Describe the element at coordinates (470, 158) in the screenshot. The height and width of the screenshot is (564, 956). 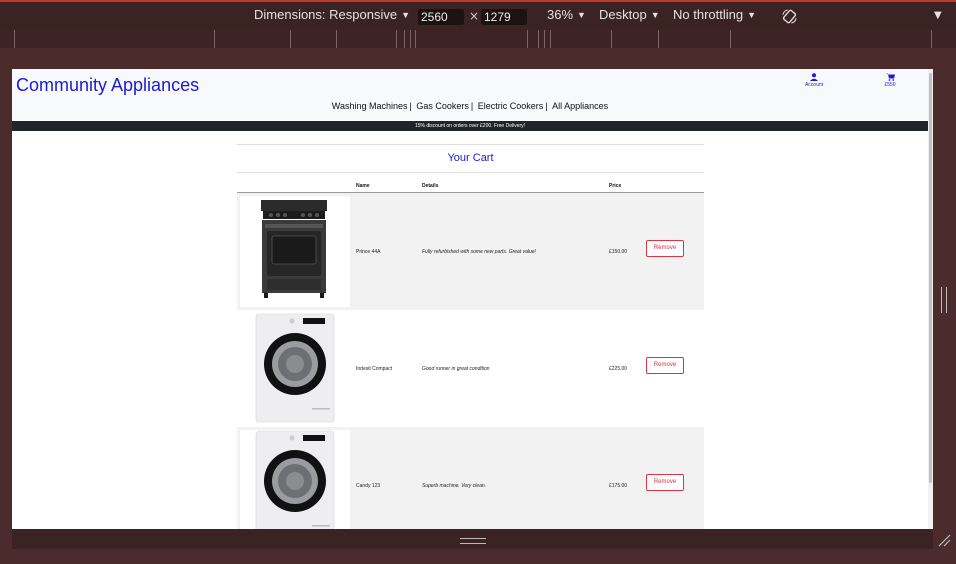
I see `page-title: Your Cart` at that location.